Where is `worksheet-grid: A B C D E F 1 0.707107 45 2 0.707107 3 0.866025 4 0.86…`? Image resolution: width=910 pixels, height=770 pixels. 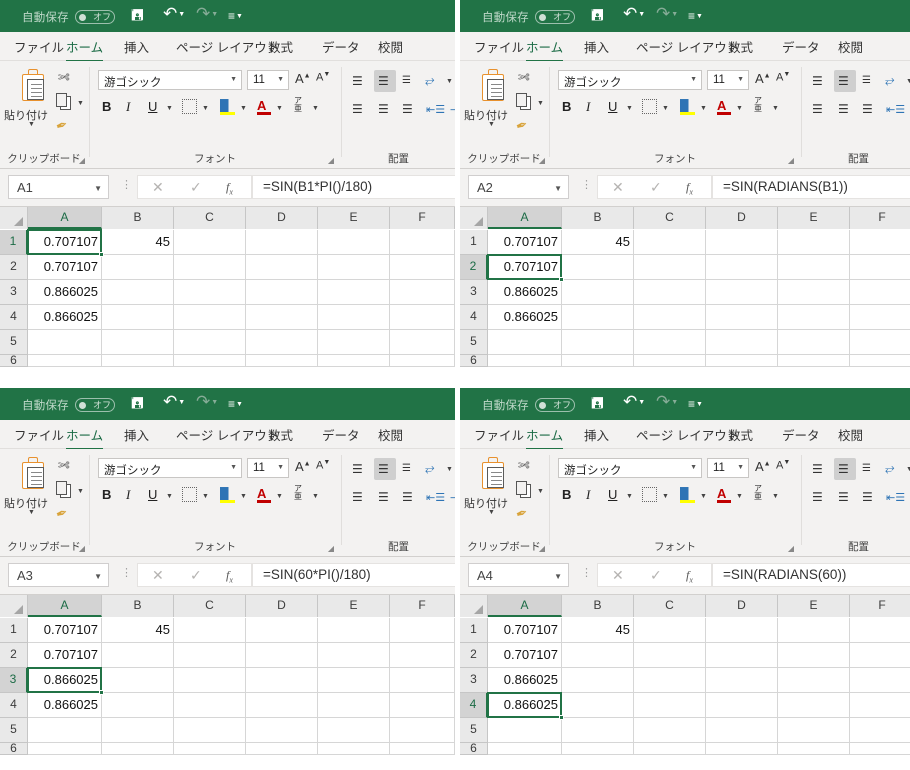 worksheet-grid: A B C D E F 1 0.707107 45 2 0.707107 3 0.866025 4 0.86… is located at coordinates (685, 289).